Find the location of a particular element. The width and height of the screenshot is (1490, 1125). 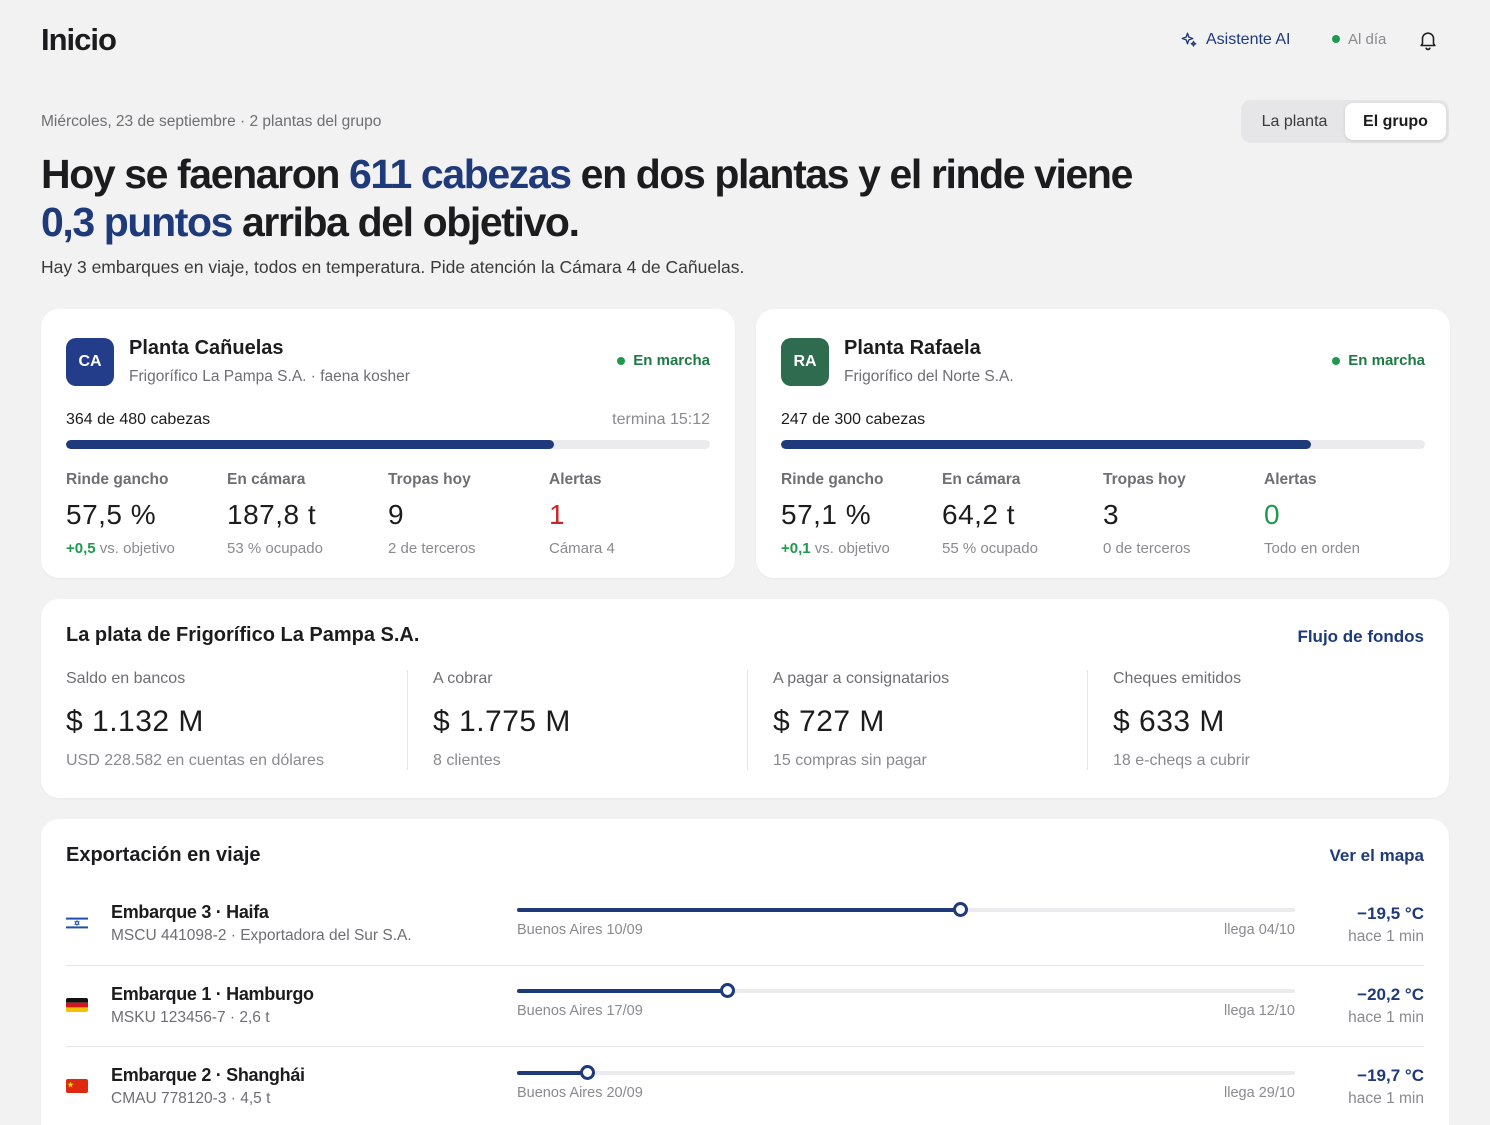

shipment-subtitle: MSKU 123456-7 · 2,6 t is located at coordinates (190, 1017).